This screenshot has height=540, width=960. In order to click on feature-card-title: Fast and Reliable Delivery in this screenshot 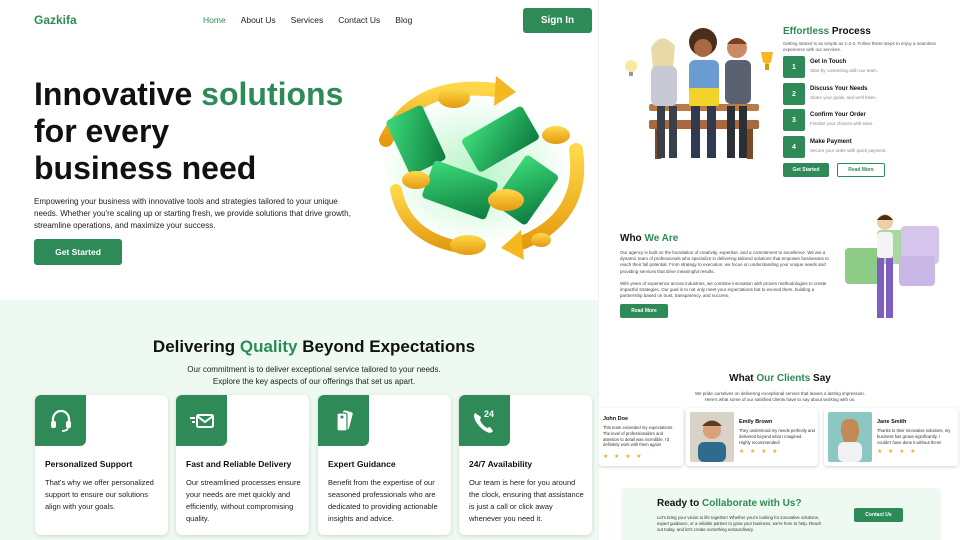, I will do `click(239, 464)`.